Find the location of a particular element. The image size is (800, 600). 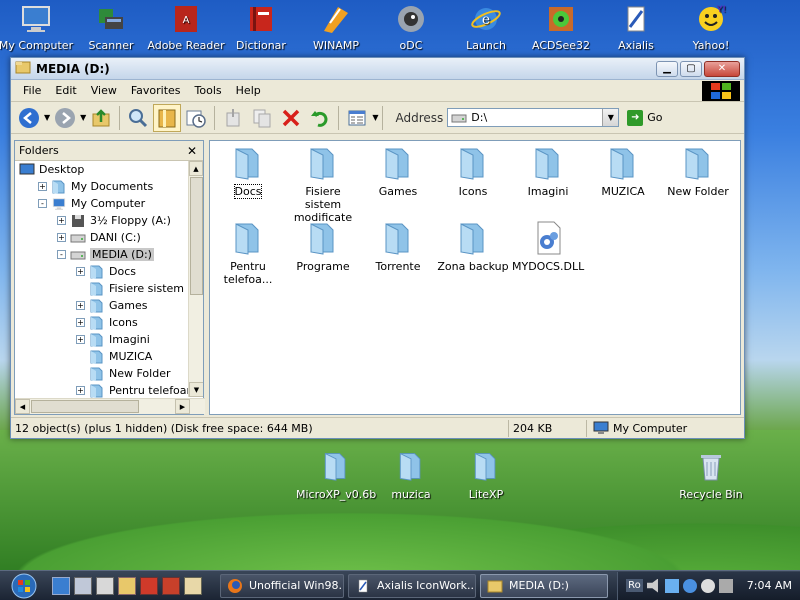

file-item: Fisiere sistem modificate is located at coordinates (323, 184).